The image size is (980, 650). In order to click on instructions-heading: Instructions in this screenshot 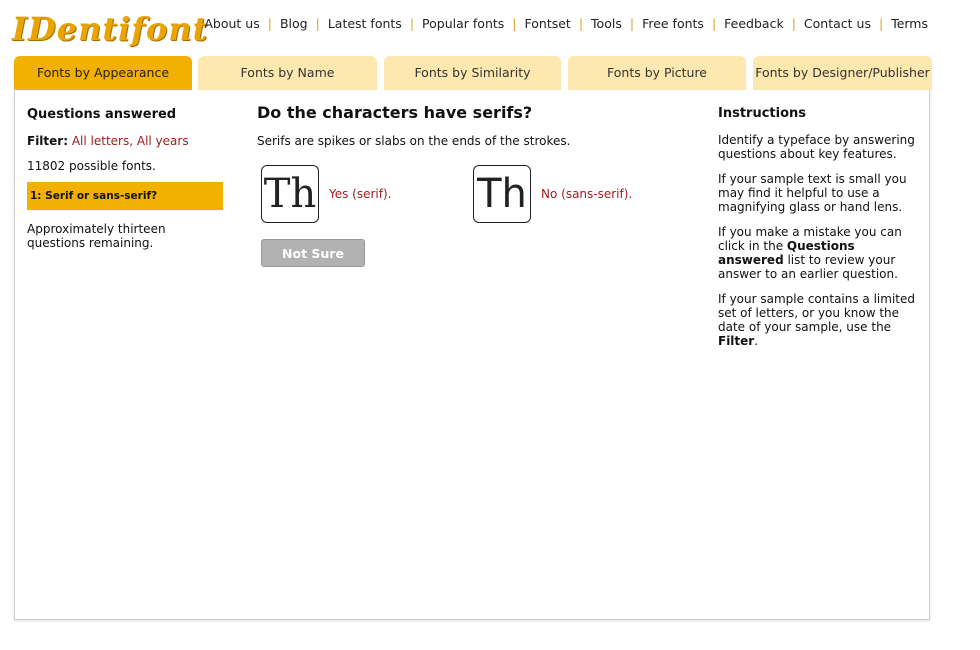, I will do `click(762, 113)`.